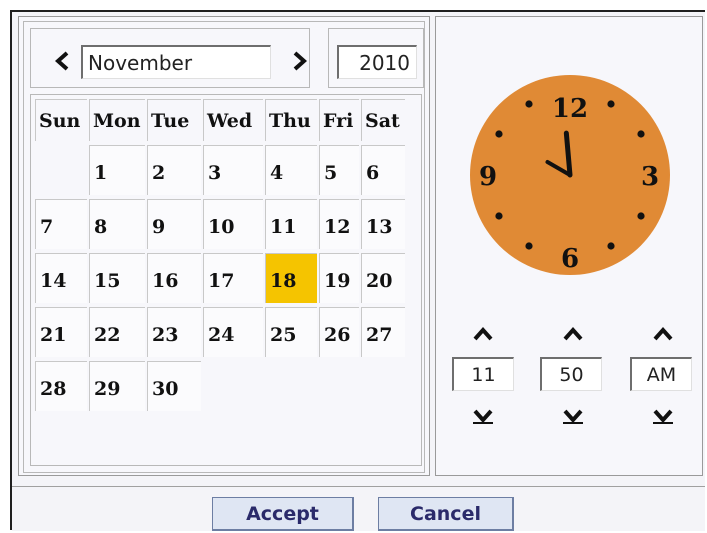 This screenshot has width=707, height=533. What do you see at coordinates (570, 175) in the screenshot?
I see `analog-clock: 12 3 6 9` at bounding box center [570, 175].